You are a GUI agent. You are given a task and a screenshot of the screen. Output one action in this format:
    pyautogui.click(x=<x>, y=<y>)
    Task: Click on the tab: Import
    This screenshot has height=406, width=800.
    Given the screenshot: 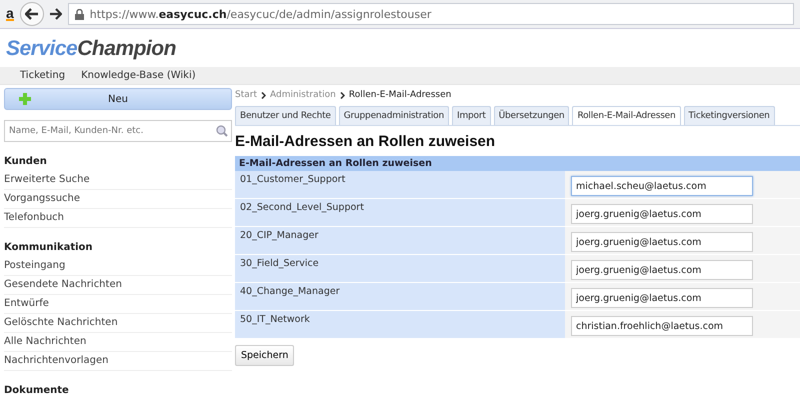 What is the action you would take?
    pyautogui.click(x=471, y=115)
    